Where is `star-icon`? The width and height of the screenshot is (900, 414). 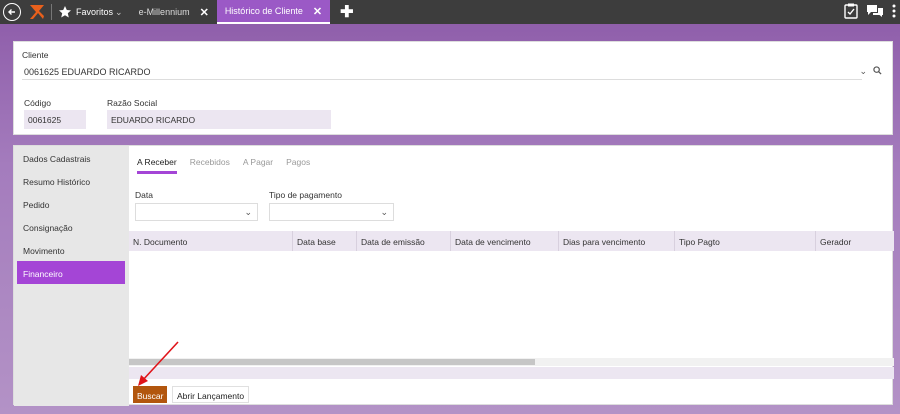 star-icon is located at coordinates (65, 12).